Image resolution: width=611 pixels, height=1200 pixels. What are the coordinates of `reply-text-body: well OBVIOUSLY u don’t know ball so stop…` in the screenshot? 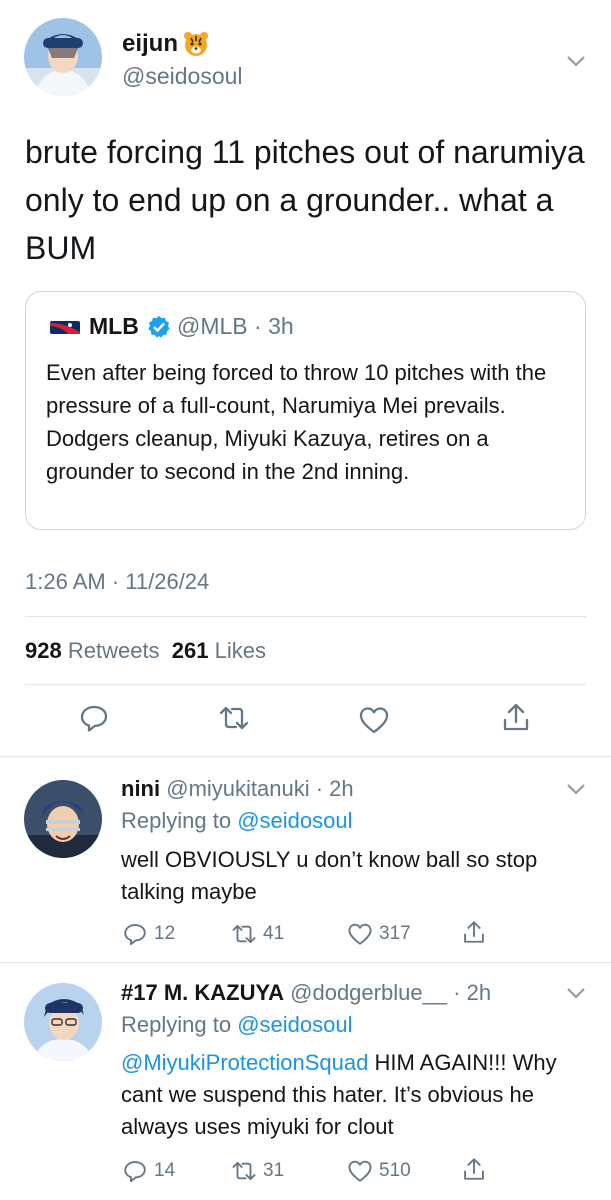 It's located at (329, 875).